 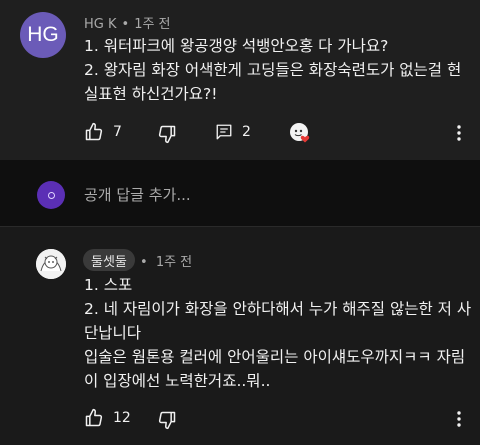 What do you see at coordinates (278, 309) in the screenshot?
I see `comment-line: 2. 네 자림이가 화장을 안하다해서 누가 해주질 않는한 저 사` at bounding box center [278, 309].